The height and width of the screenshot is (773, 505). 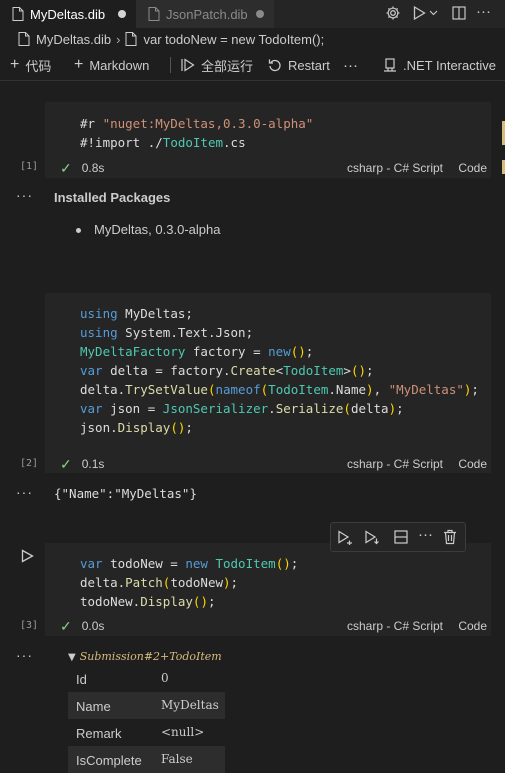 What do you see at coordinates (188, 65) in the screenshot?
I see `run-all-icon` at bounding box center [188, 65].